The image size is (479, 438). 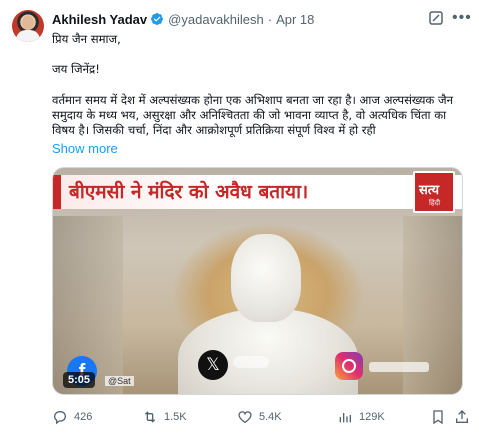 What do you see at coordinates (435, 203) in the screenshot?
I see `channel-logo-sub: हिंदी` at bounding box center [435, 203].